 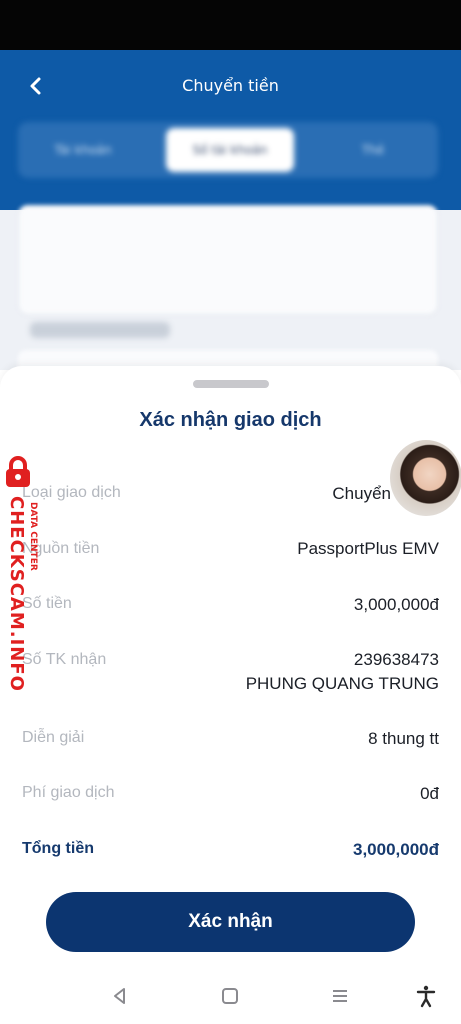 I want to click on description-value: 8 thung tt, so click(x=403, y=738).